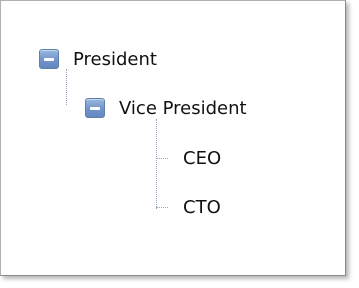 The height and width of the screenshot is (288, 359). I want to click on tree-node-label: CEO, so click(202, 158).